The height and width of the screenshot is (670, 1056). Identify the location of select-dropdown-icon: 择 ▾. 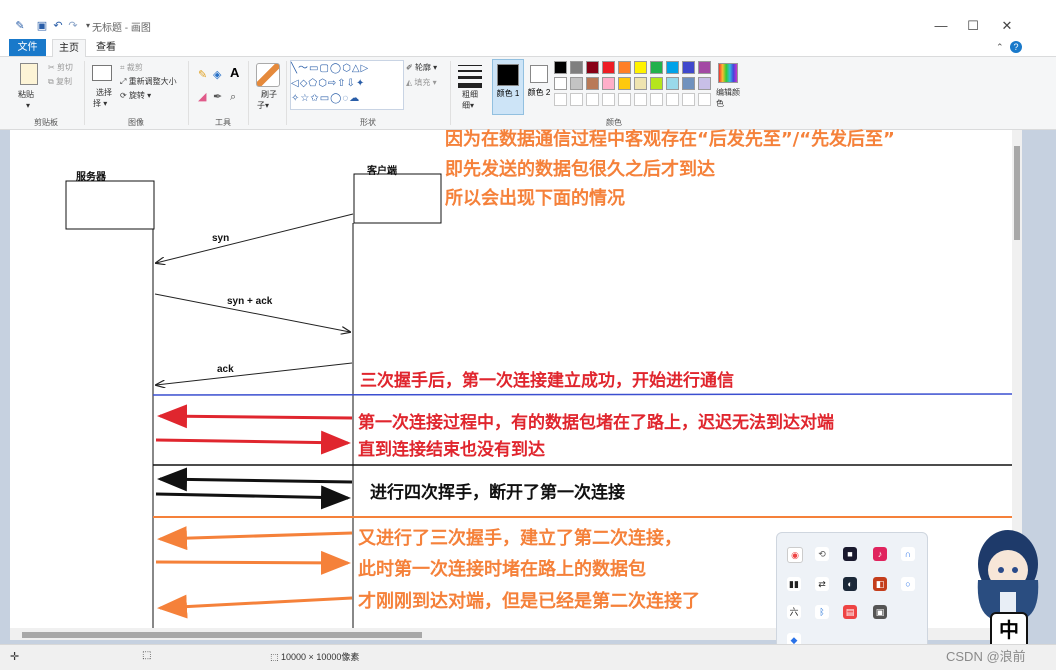
(100, 103).